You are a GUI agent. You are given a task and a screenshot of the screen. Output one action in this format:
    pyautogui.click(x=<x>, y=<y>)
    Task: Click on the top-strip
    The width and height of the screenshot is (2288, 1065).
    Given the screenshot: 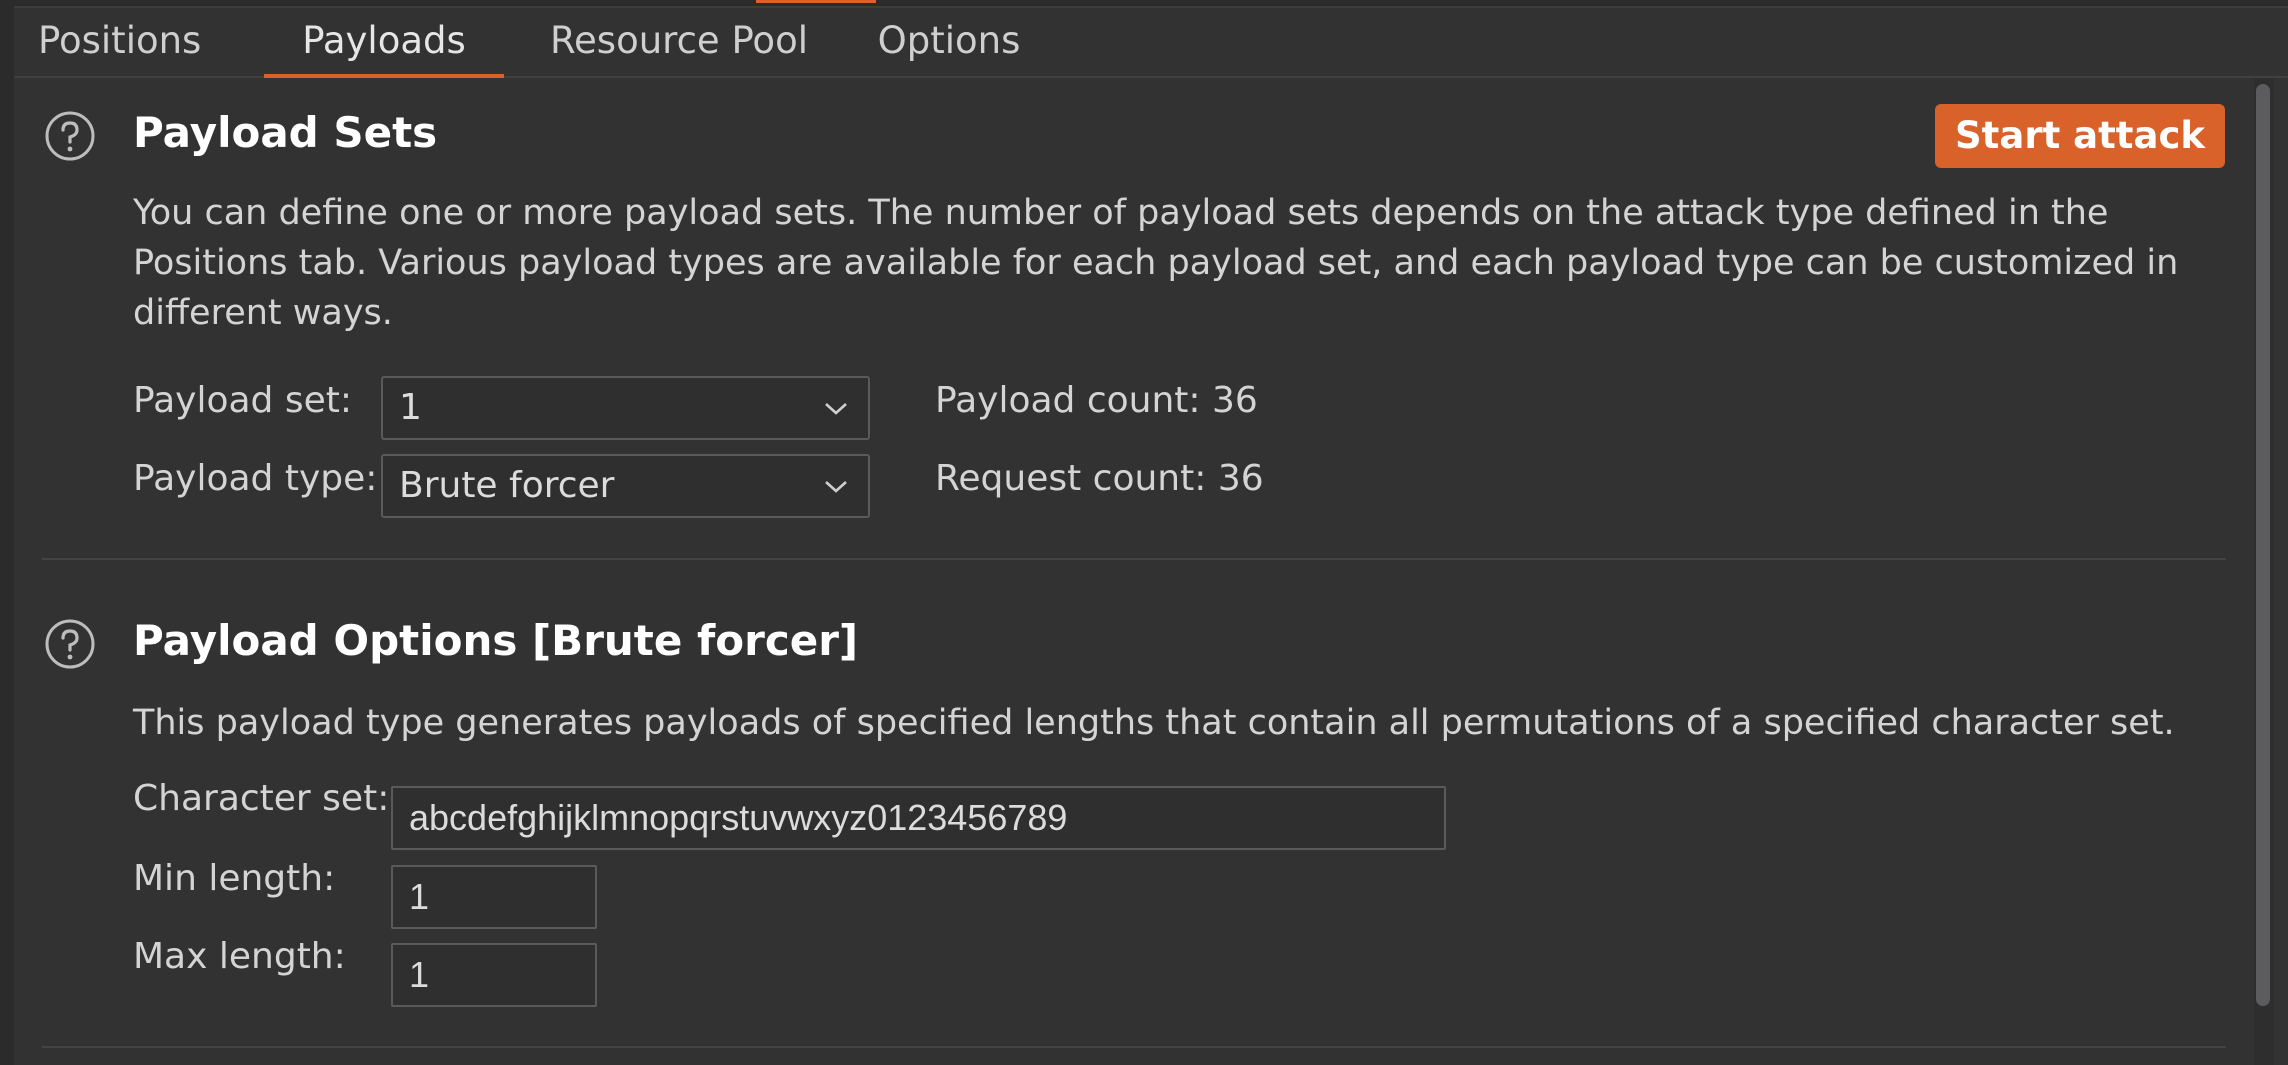 What is the action you would take?
    pyautogui.click(x=1151, y=4)
    